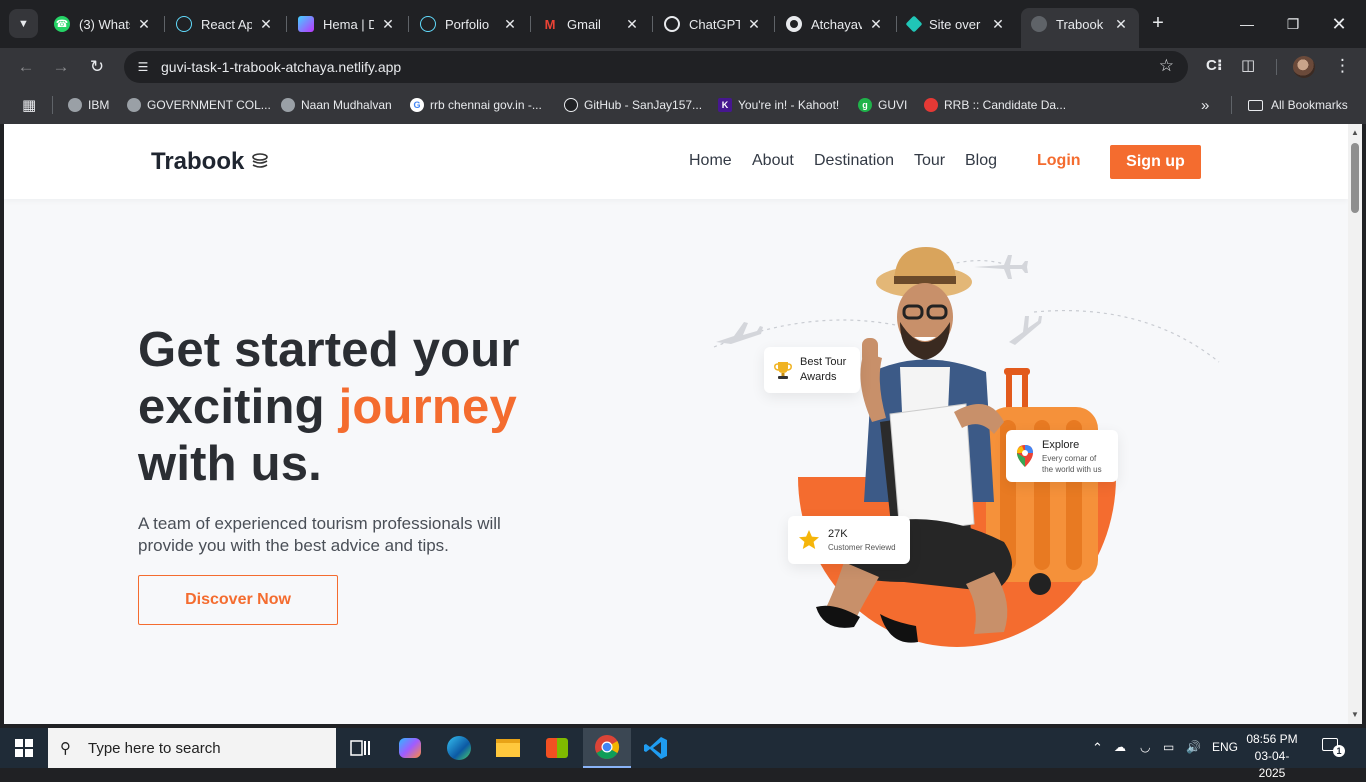  Describe the element at coordinates (1355, 715) in the screenshot. I see `scroll-down-arrow-icon: ▼` at that location.